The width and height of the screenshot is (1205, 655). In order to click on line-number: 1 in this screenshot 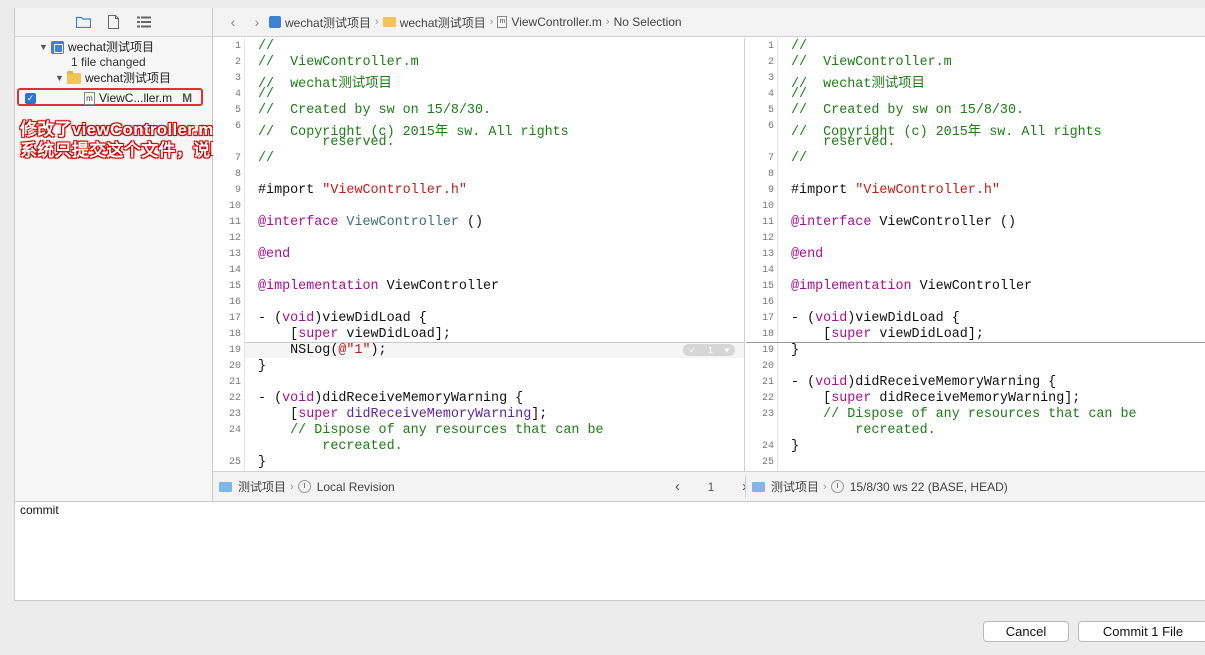, I will do `click(770, 46)`.